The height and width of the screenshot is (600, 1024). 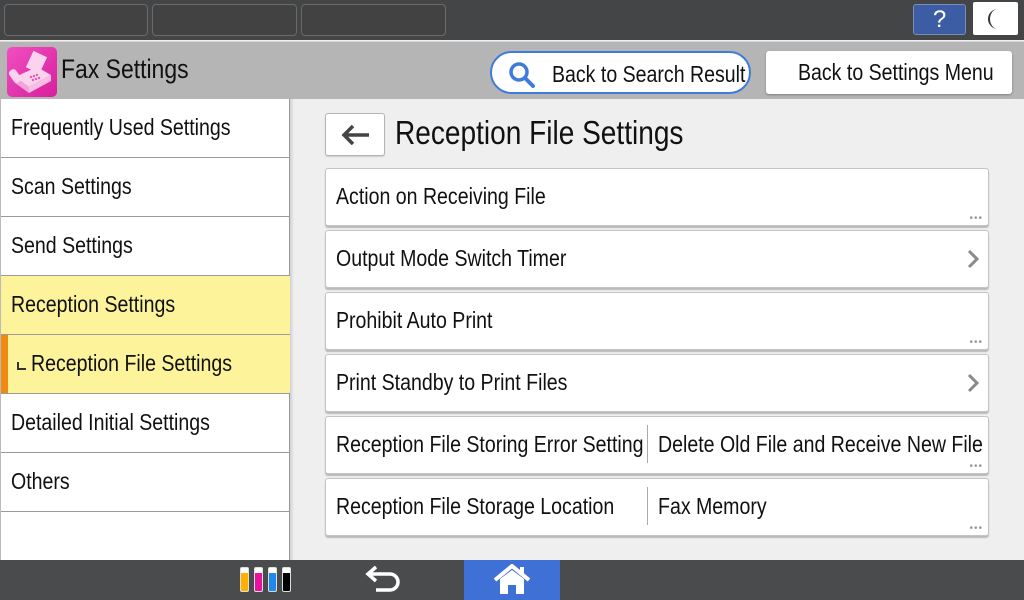 What do you see at coordinates (414, 320) in the screenshot?
I see `setting-label: Prohibit Auto Print` at bounding box center [414, 320].